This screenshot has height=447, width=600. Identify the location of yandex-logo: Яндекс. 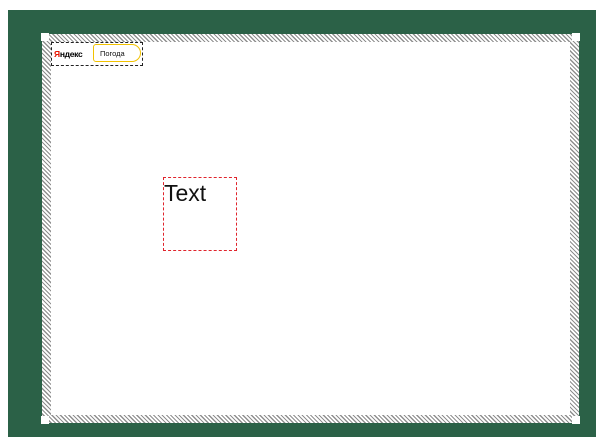
(68, 53).